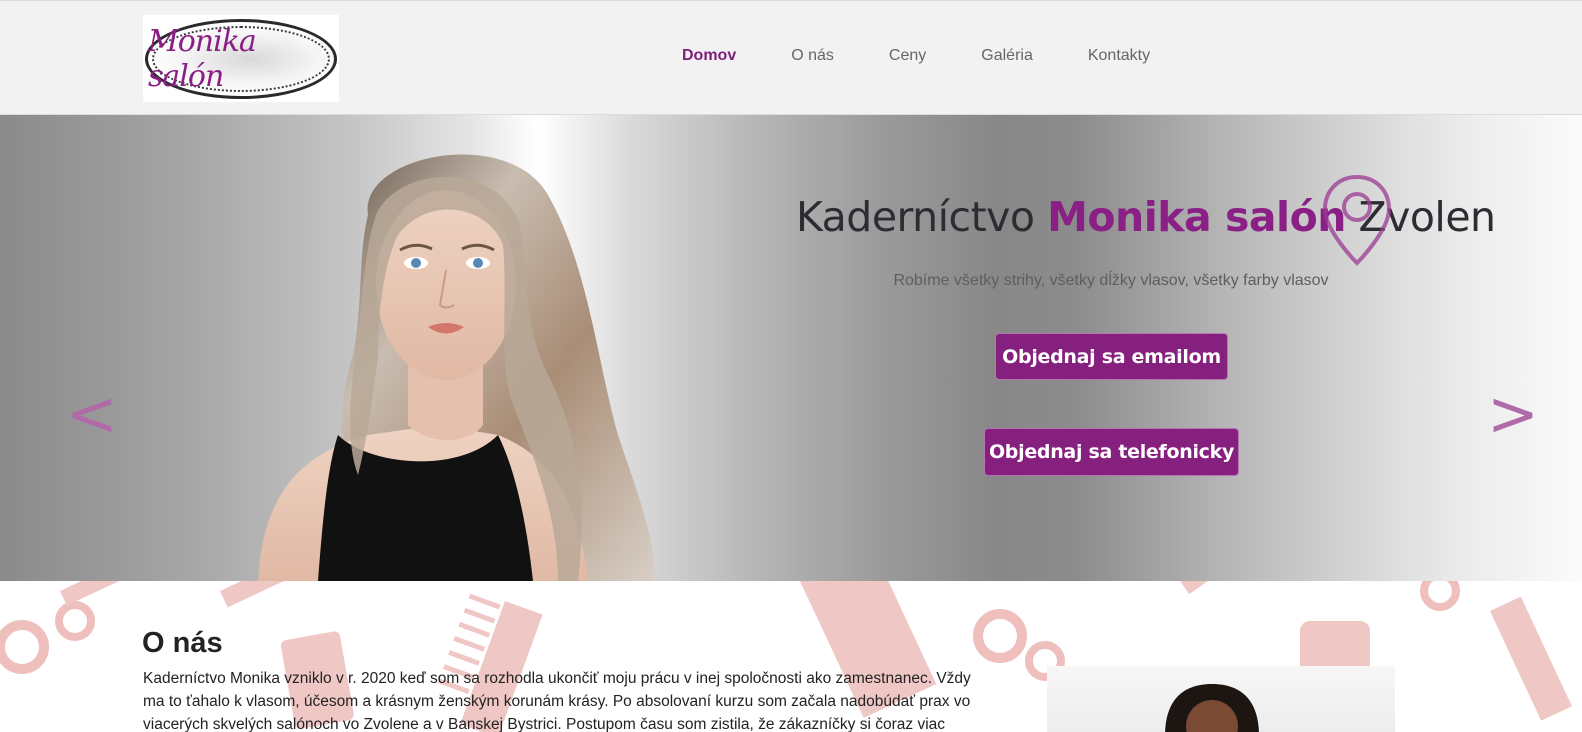 The height and width of the screenshot is (732, 1582). Describe the element at coordinates (1212, 708) in the screenshot. I see `about-photo-portrait` at that location.